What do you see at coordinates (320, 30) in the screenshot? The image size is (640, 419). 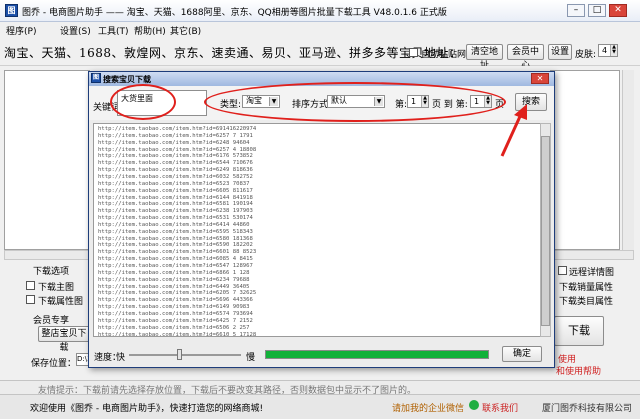 I see `menu-bar: 程序(P) 设置(S) 工具(T) 帮助(H) 其它(B)` at bounding box center [320, 30].